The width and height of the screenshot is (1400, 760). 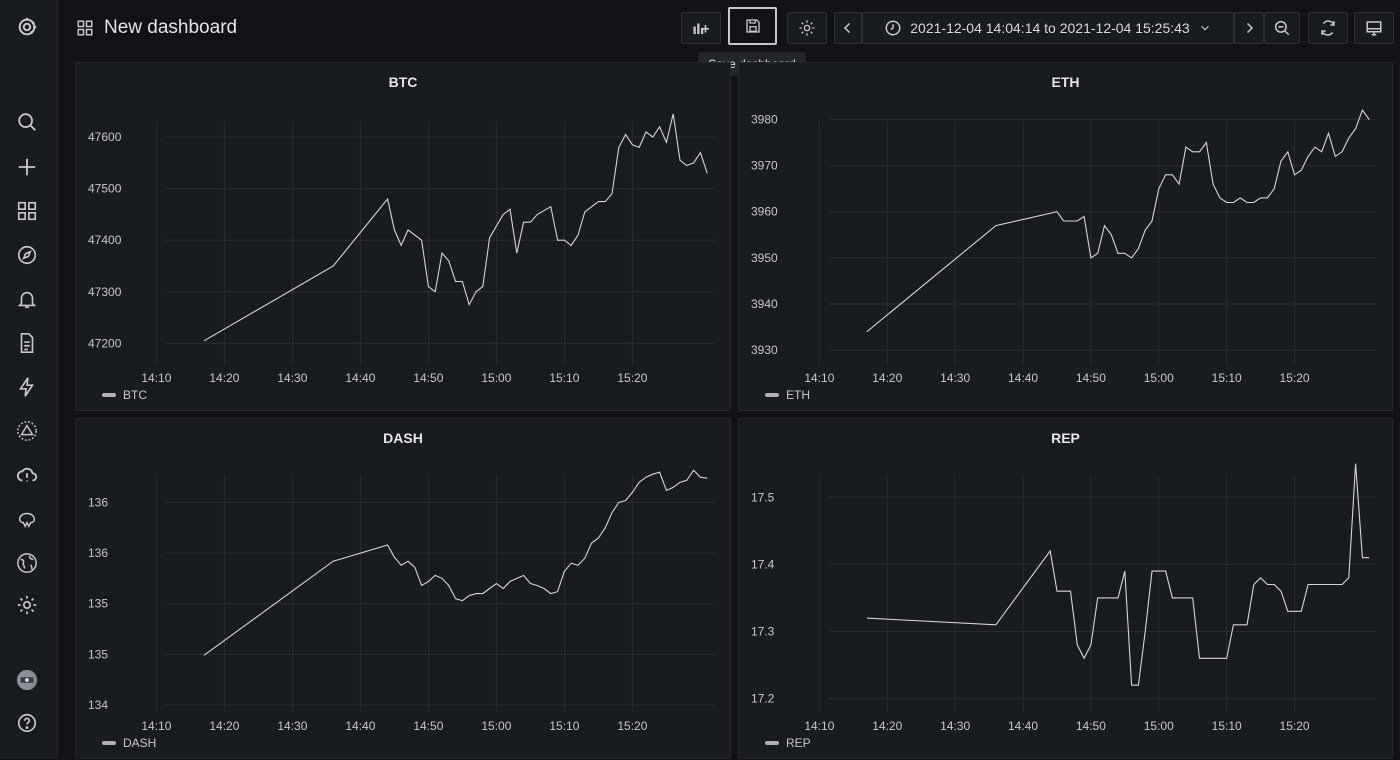 I want to click on y-tick-label: 3950, so click(x=764, y=258).